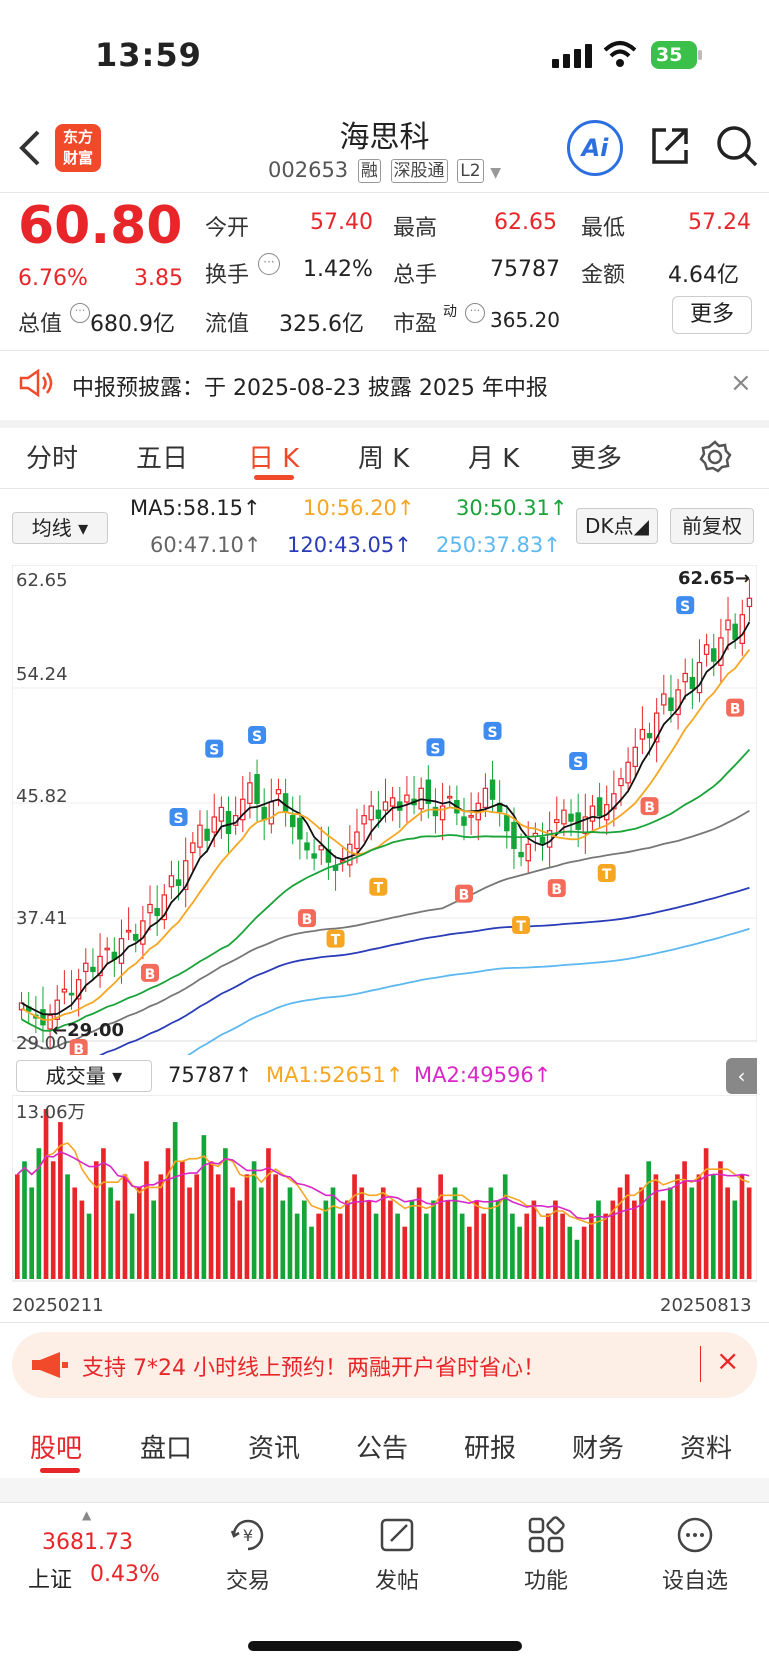 This screenshot has width=769, height=1665. Describe the element at coordinates (595, 148) in the screenshot. I see `ai-button: Ai` at that location.